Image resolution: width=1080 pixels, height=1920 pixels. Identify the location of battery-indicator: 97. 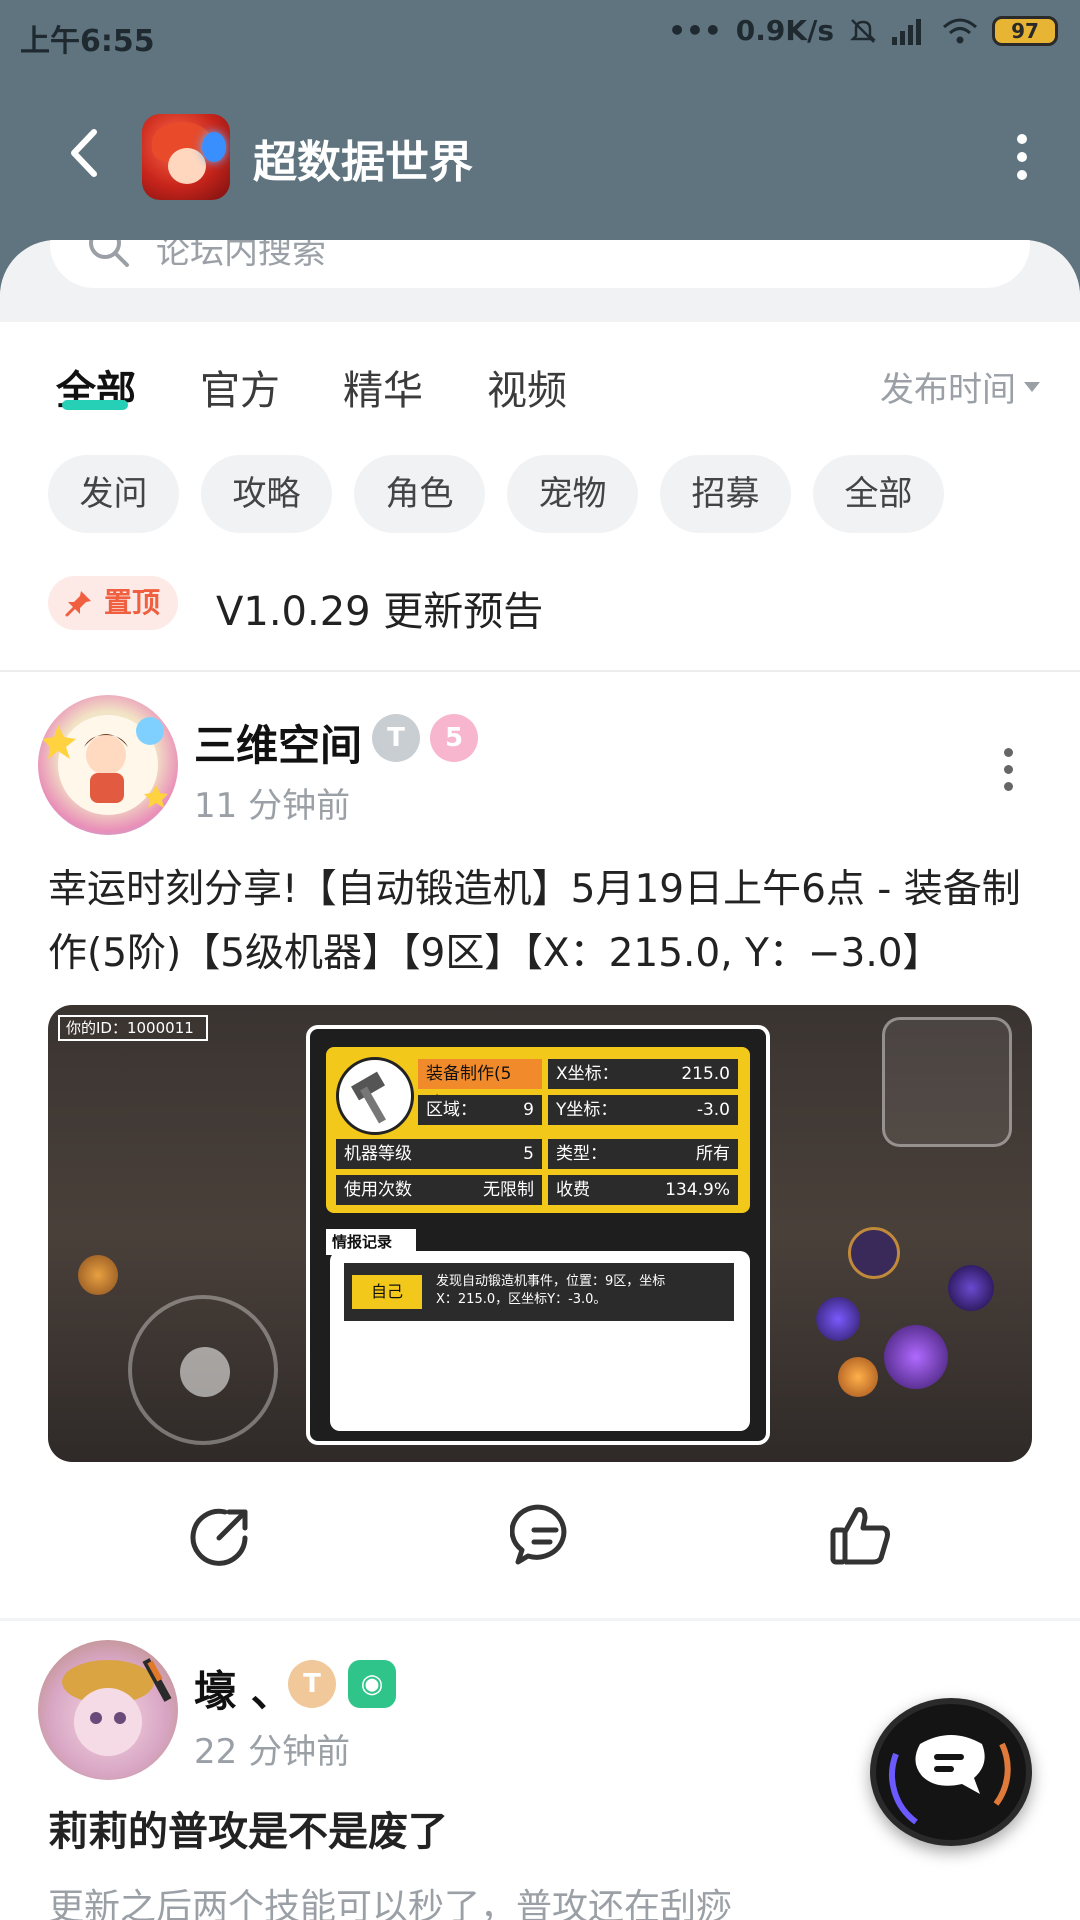
(1025, 30).